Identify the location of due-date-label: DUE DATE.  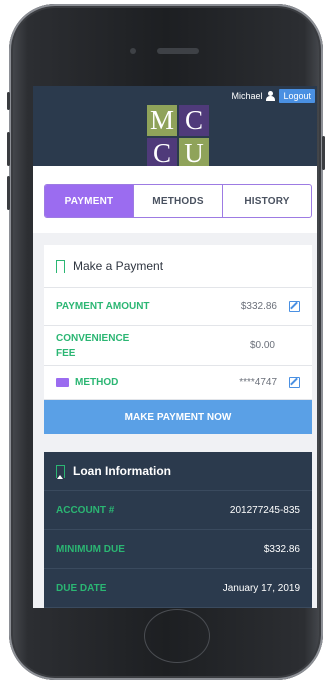
(81, 588).